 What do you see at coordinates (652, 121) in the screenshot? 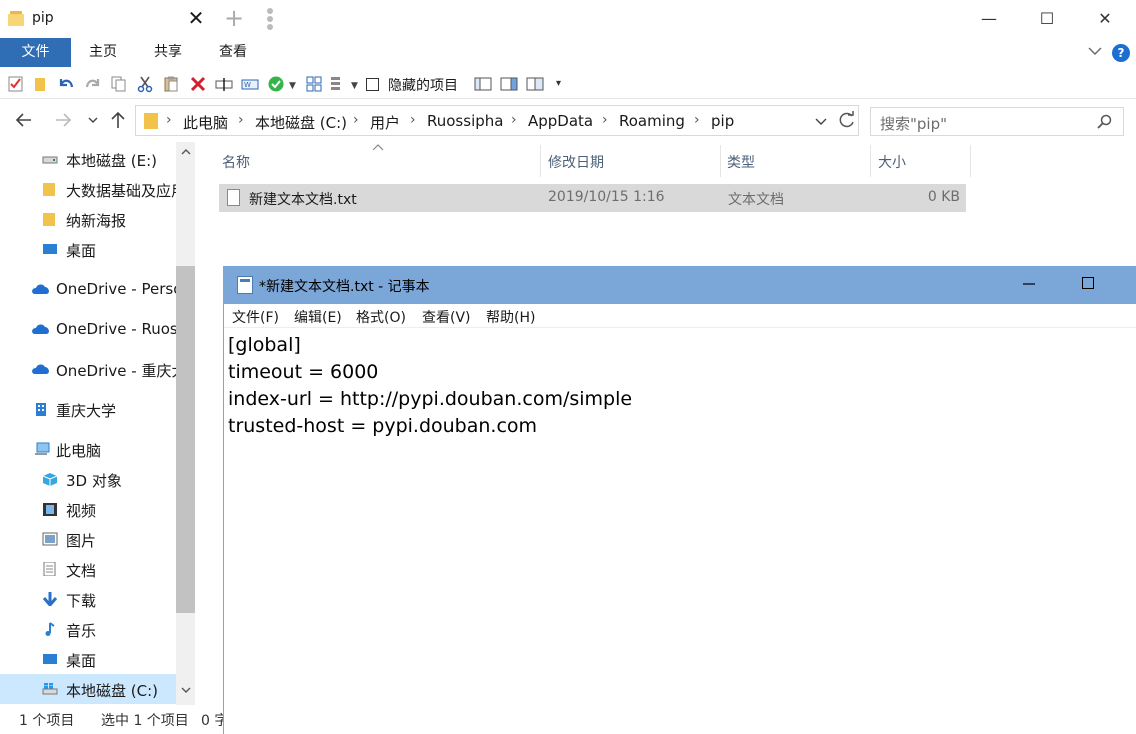
I see `breadcrumb-roaming: Roaming` at bounding box center [652, 121].